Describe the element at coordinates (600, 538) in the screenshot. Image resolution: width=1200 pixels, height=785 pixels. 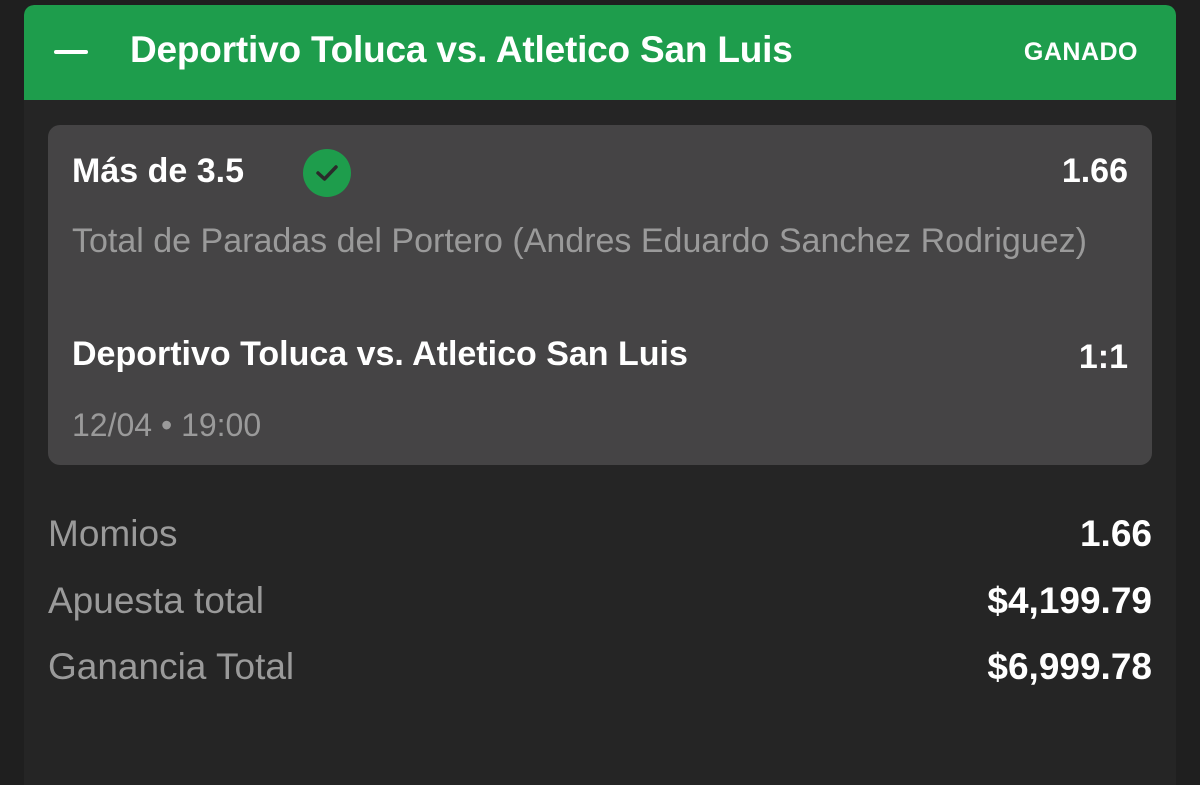
I see `summary-odds-row: Momios 1.66` at that location.